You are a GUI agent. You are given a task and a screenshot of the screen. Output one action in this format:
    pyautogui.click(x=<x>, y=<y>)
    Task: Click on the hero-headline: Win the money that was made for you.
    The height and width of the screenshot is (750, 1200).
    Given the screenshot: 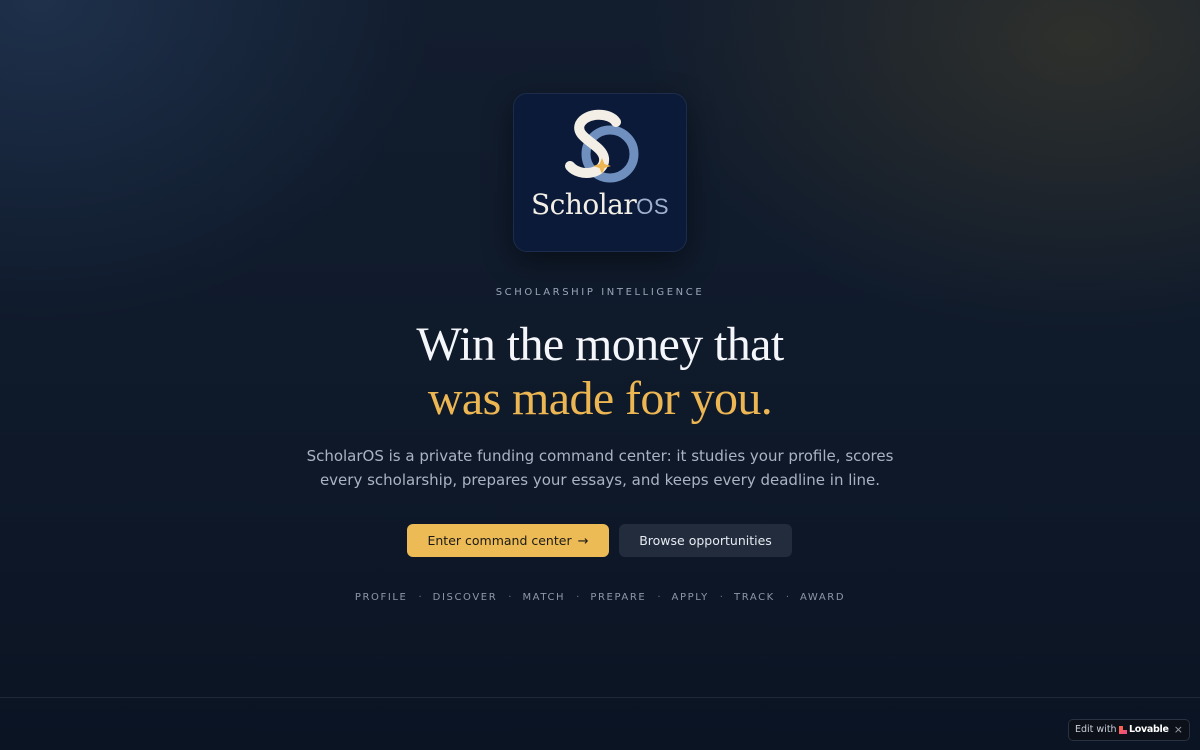 What is the action you would take?
    pyautogui.click(x=600, y=372)
    